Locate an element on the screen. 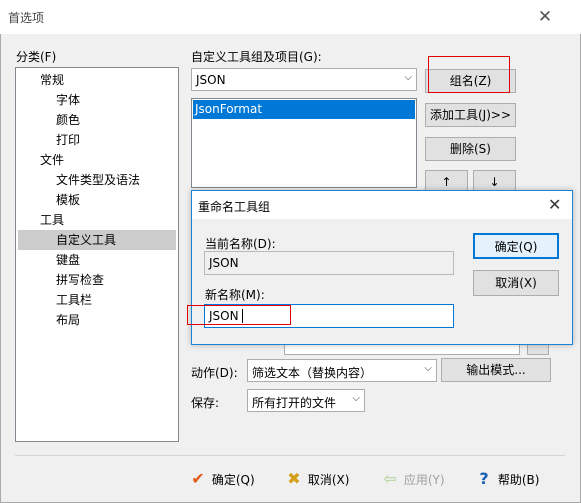 Image resolution: width=581 pixels, height=503 pixels. tree-item: 拼写检查 is located at coordinates (97, 280).